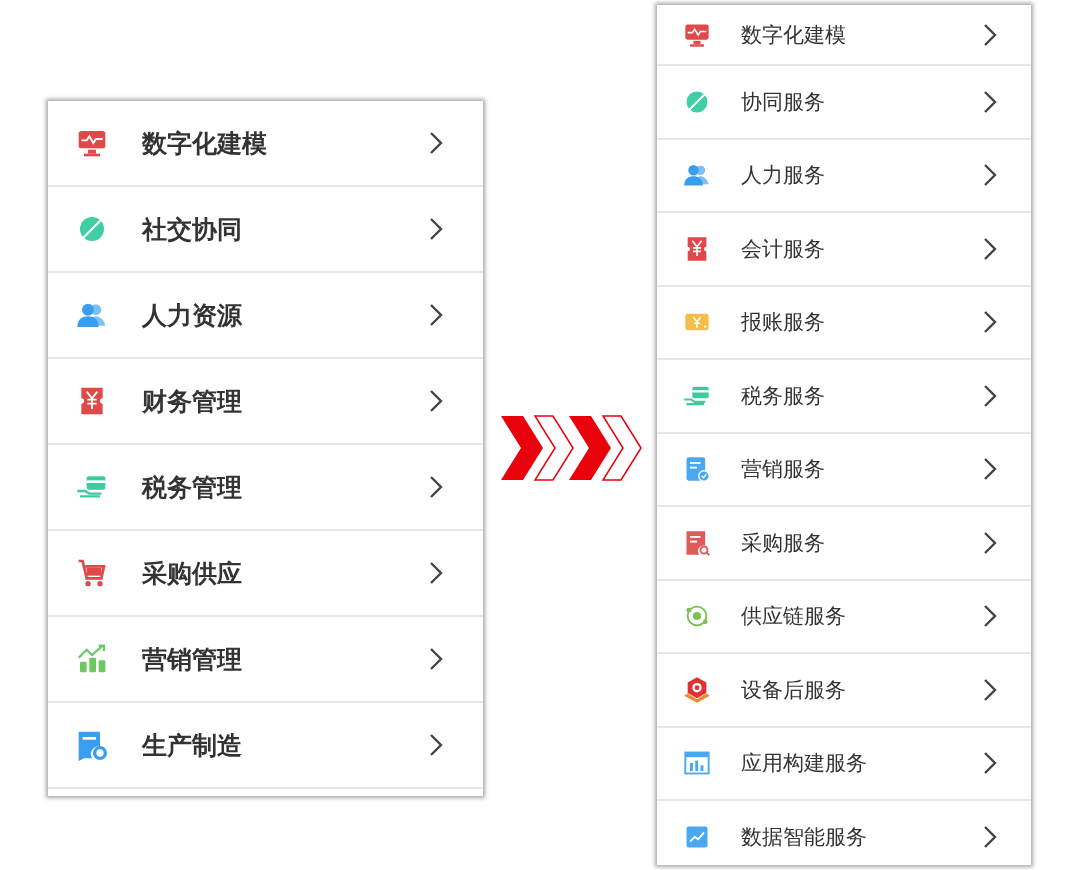  Describe the element at coordinates (844, 103) in the screenshot. I see `menu-item: 协同服务` at that location.